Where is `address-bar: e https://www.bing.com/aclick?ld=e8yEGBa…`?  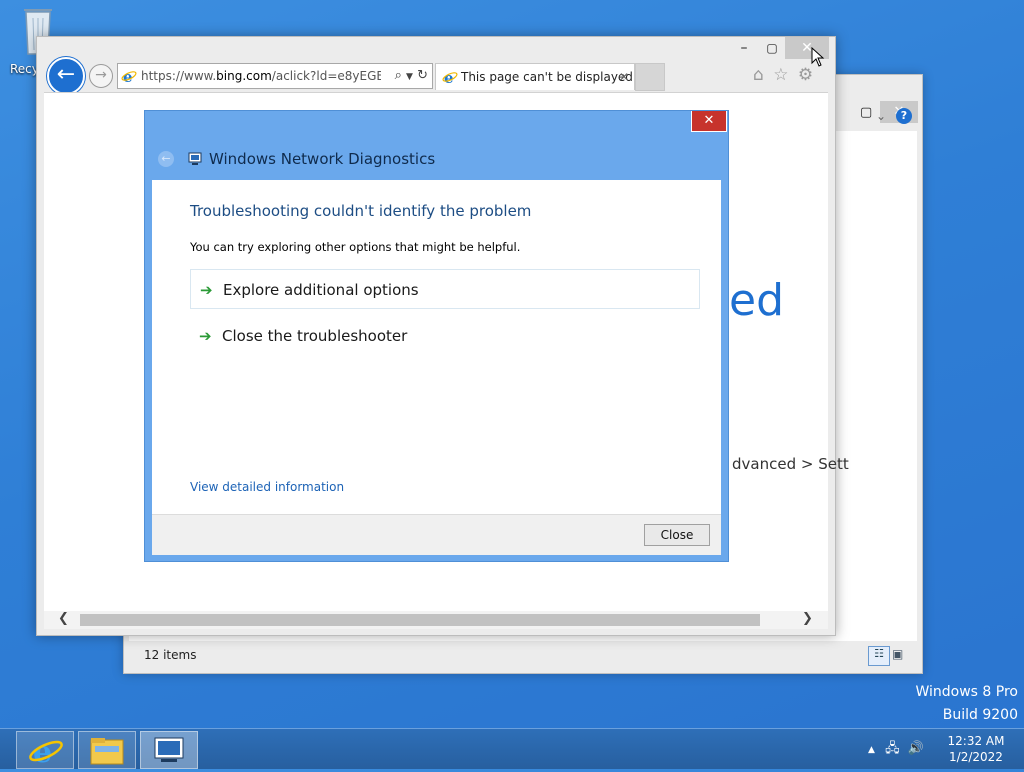 address-bar: e https://www.bing.com/aclick?ld=e8yEGBa… is located at coordinates (275, 76).